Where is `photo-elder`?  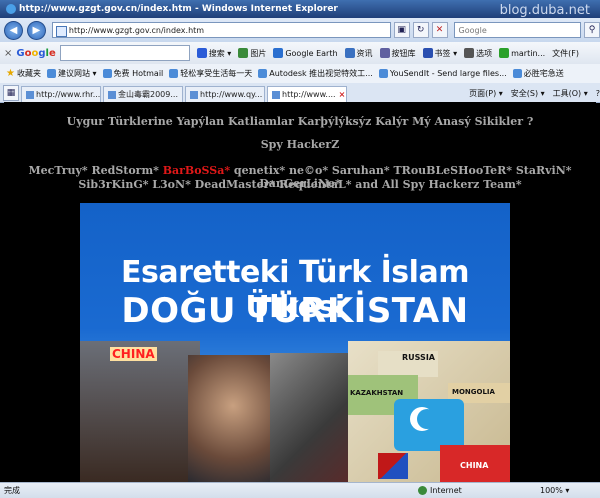 photo-elder is located at coordinates (233, 418).